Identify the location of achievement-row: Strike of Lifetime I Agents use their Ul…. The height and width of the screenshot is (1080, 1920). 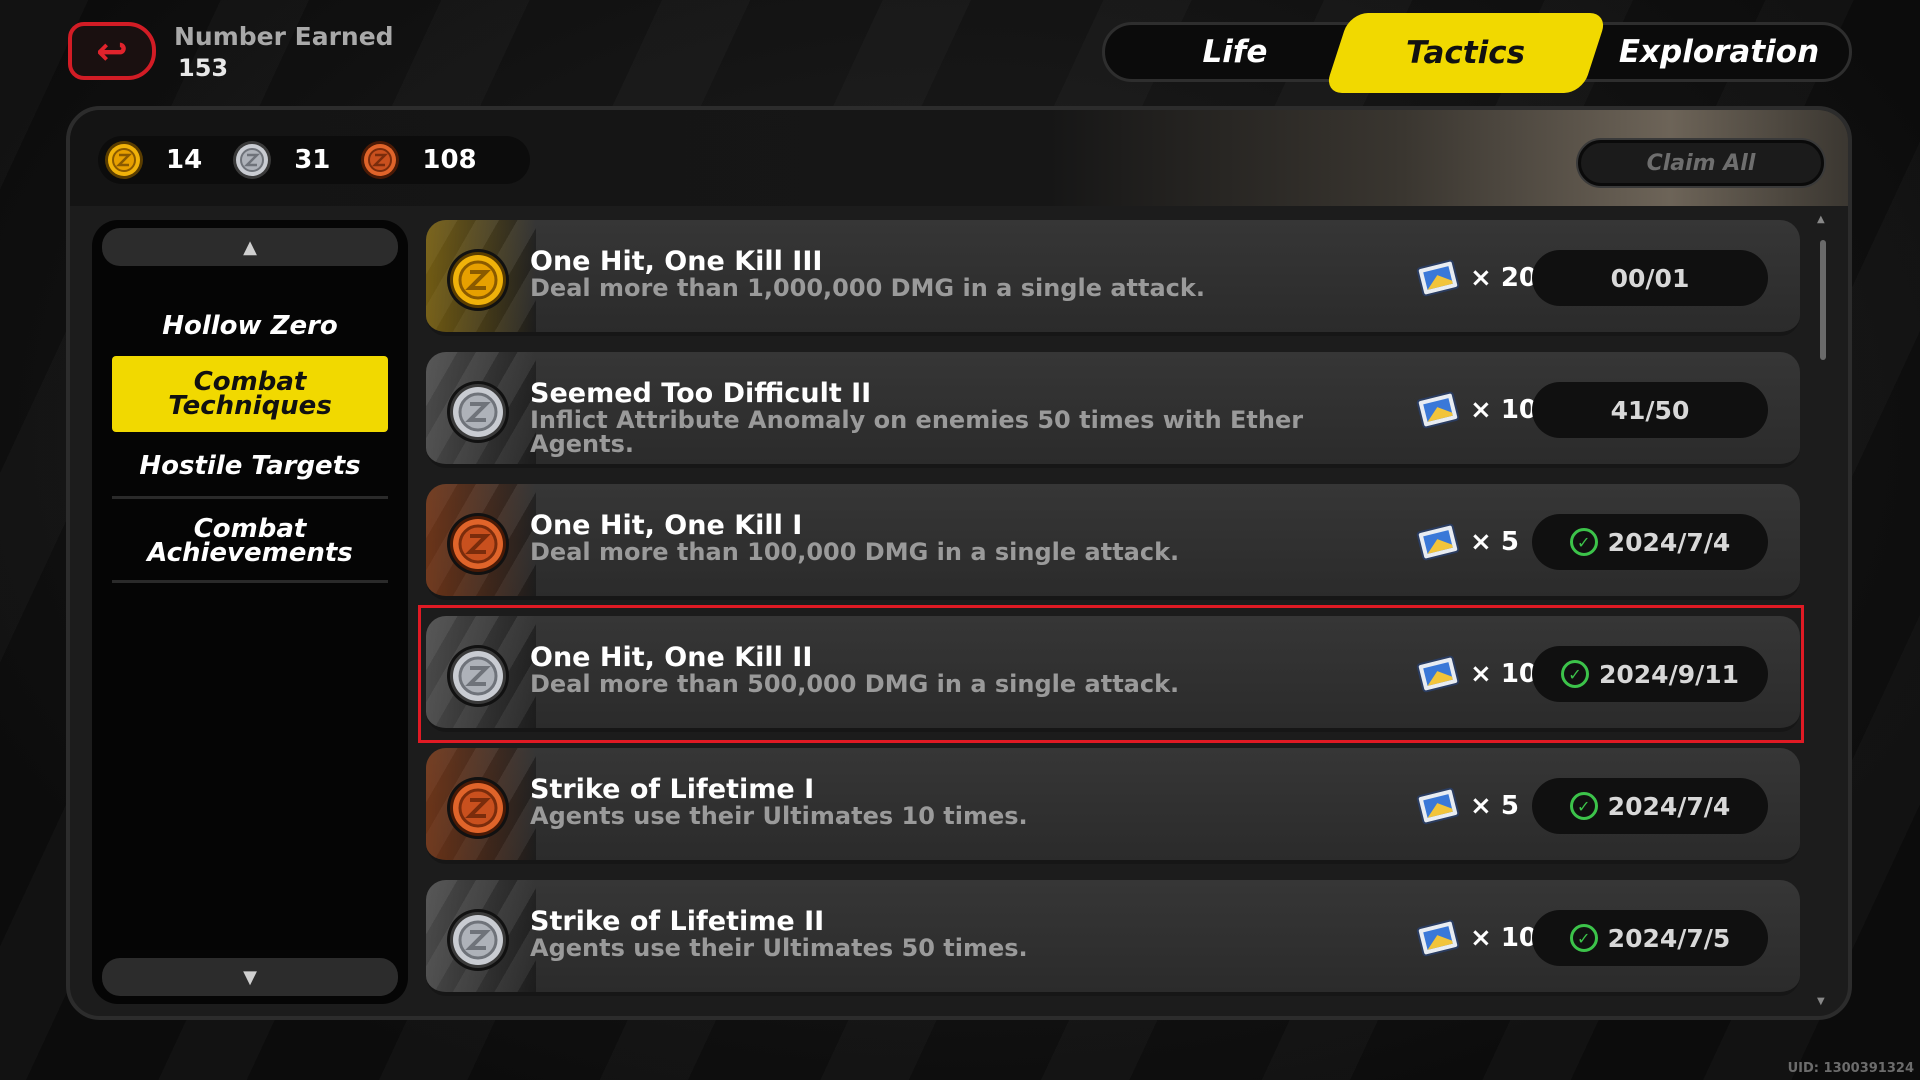
(1113, 806).